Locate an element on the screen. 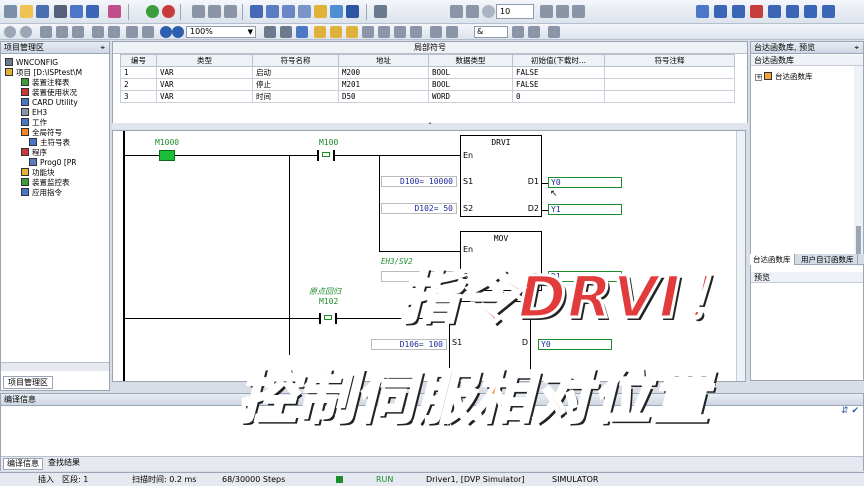 The image size is (864, 486). tab-find-results: 查找结果 is located at coordinates (64, 464).